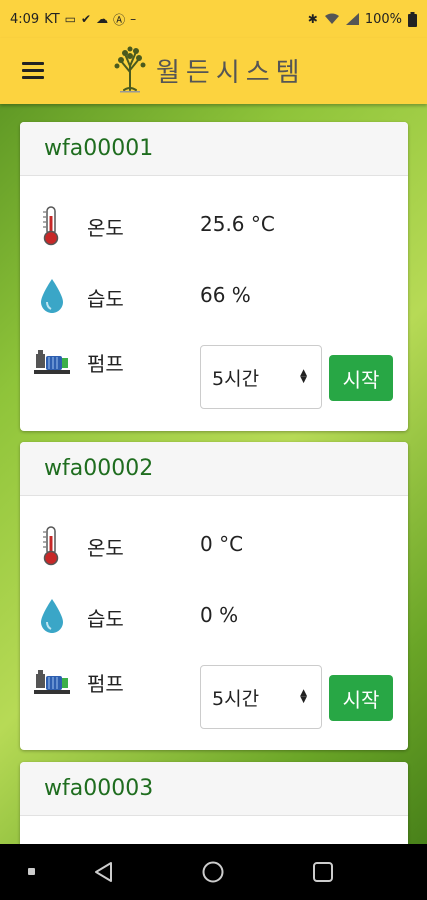 This screenshot has height=900, width=427. I want to click on navigation-bar, so click(213, 872).